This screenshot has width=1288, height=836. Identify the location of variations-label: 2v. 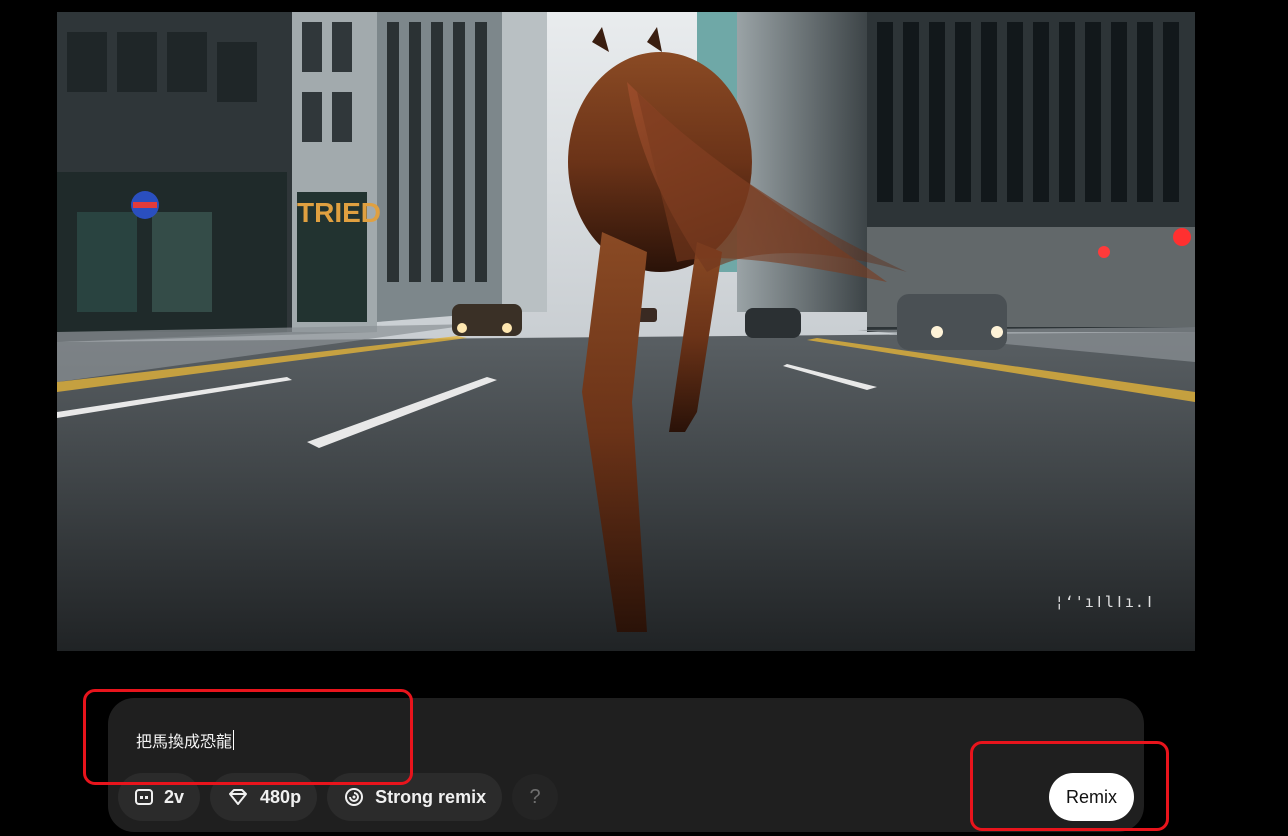
(174, 796).